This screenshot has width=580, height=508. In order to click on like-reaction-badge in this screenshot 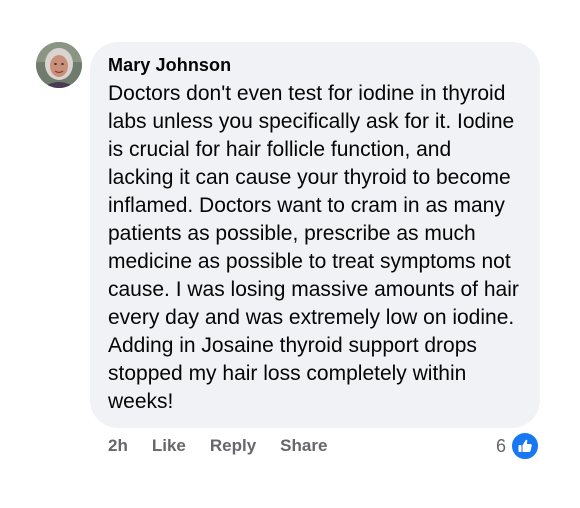, I will do `click(525, 446)`.